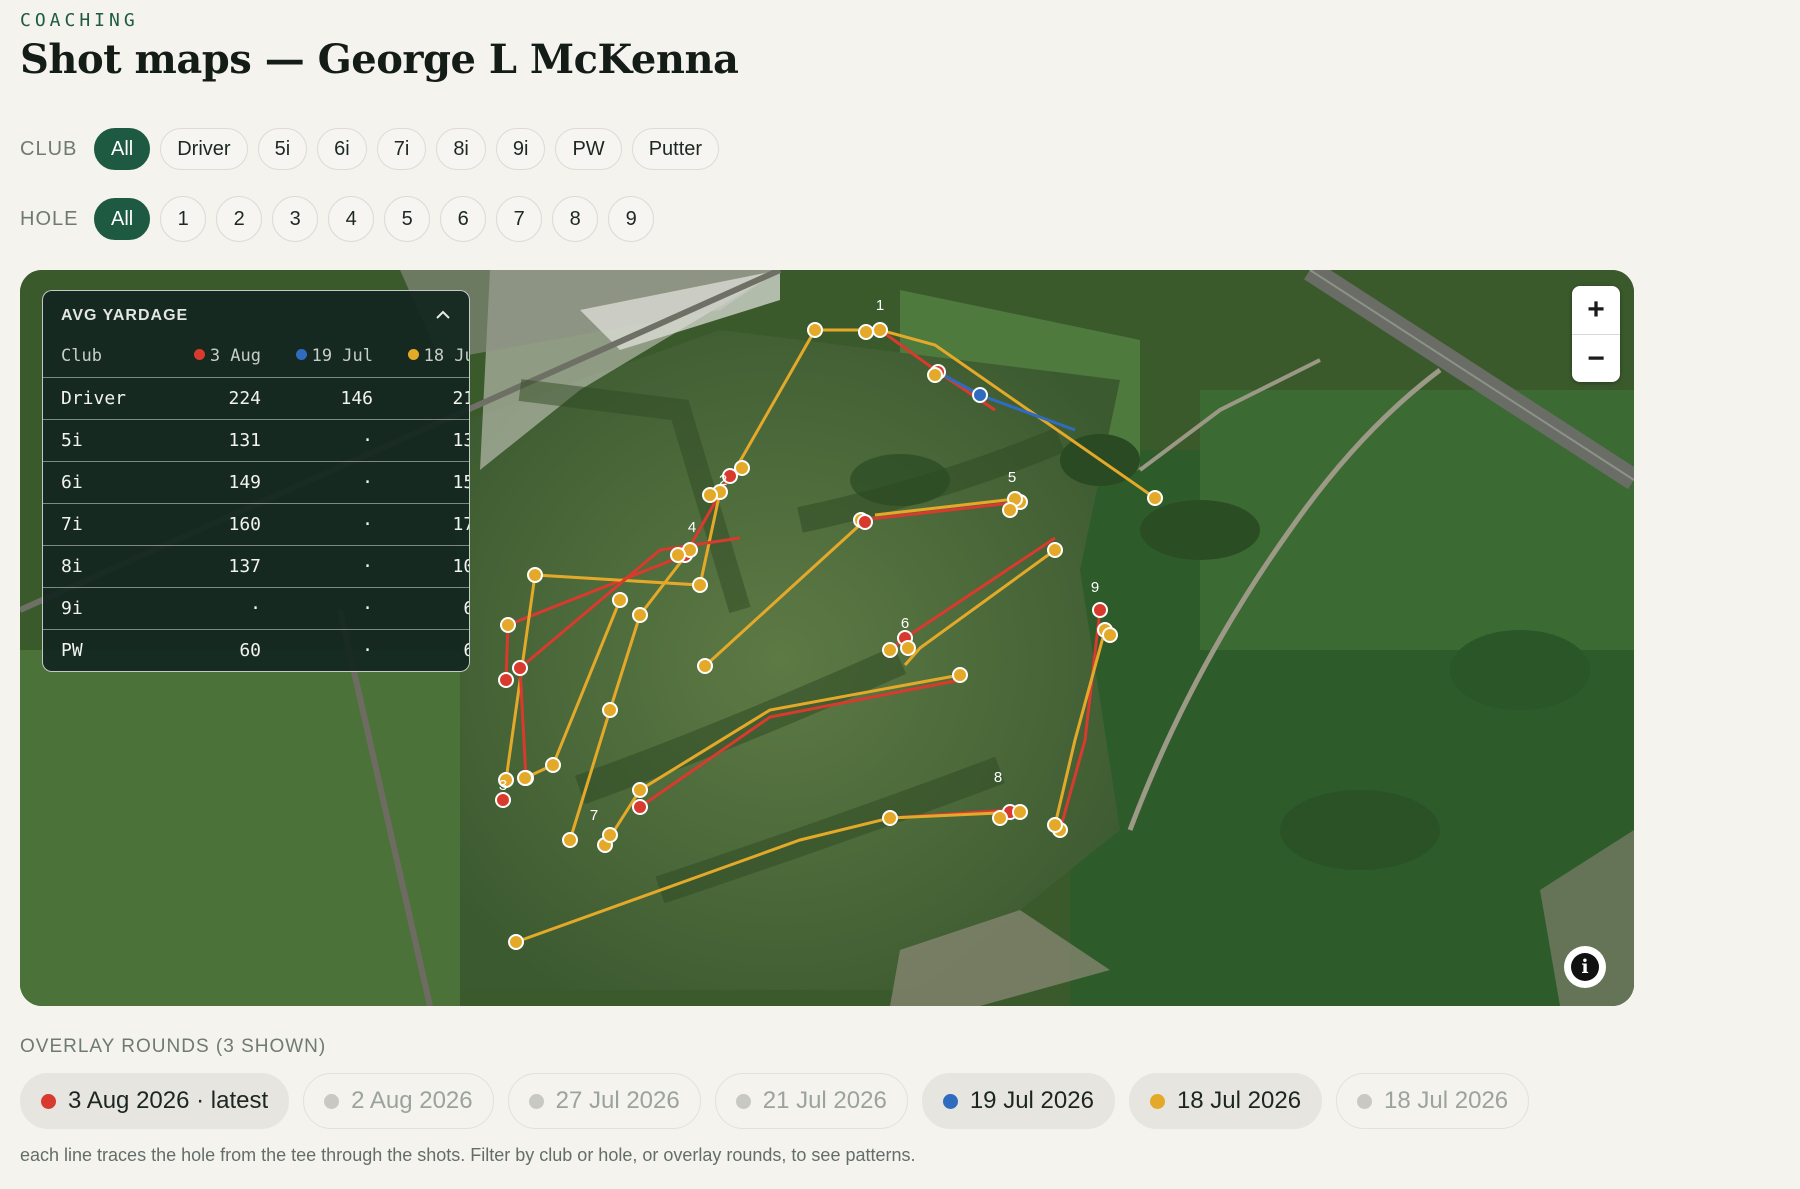 The height and width of the screenshot is (1189, 1800). Describe the element at coordinates (317, 356) in the screenshot. I see `col-19-jul: 19 Jul` at that location.